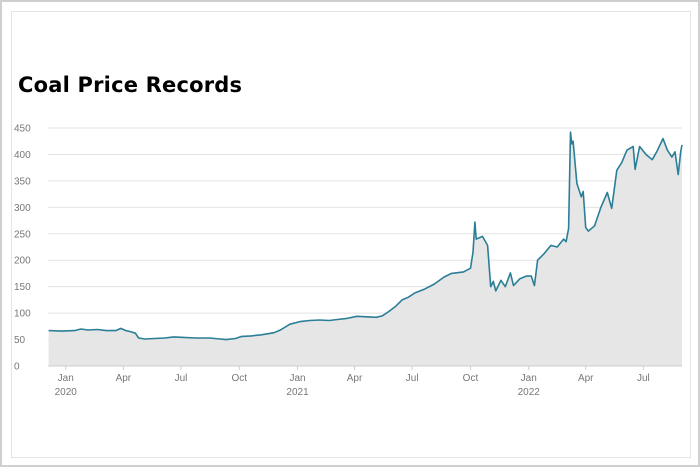 Image resolution: width=700 pixels, height=467 pixels. Describe the element at coordinates (22, 181) in the screenshot. I see `y-tick-label: 350` at that location.